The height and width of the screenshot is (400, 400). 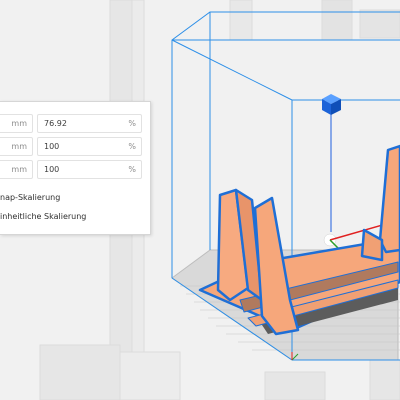 I want to click on move-handle, so click(x=331, y=170).